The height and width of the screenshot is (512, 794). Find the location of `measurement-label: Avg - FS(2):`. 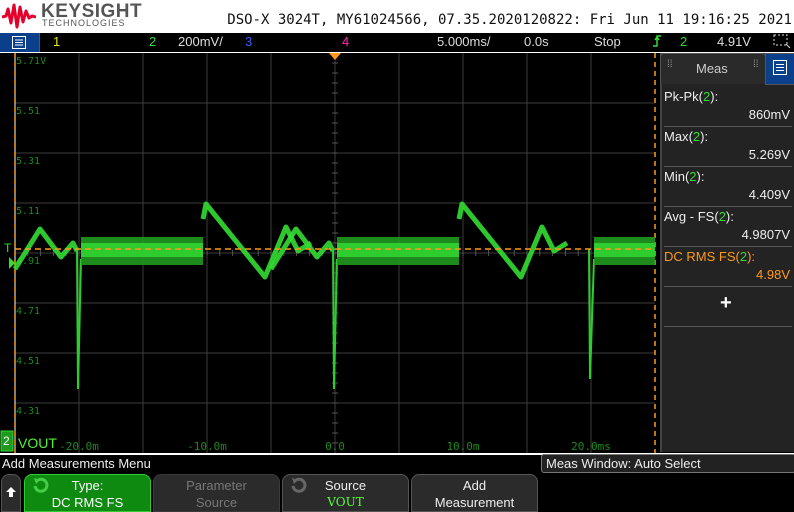

measurement-label: Avg - FS(2): is located at coordinates (699, 216).